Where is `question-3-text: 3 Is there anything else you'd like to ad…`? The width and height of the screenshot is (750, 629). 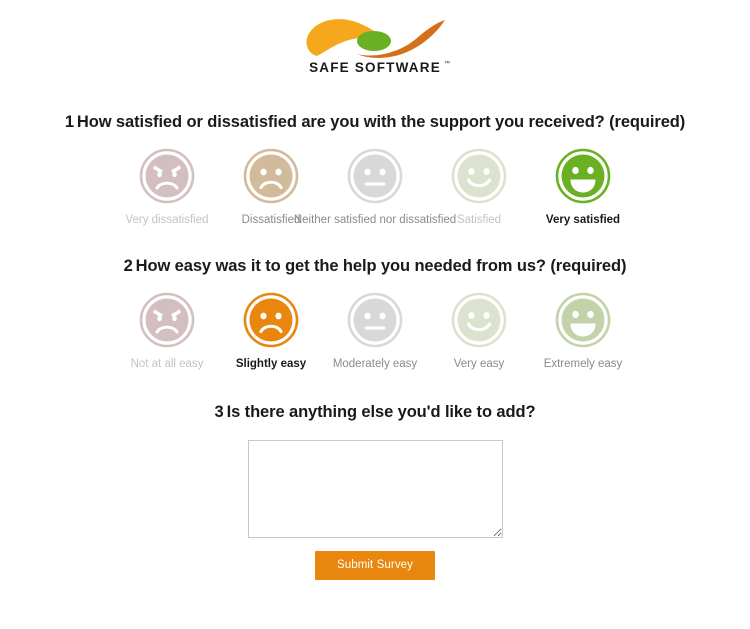 question-3-text: 3 Is there anything else you'd like to ad… is located at coordinates (375, 412).